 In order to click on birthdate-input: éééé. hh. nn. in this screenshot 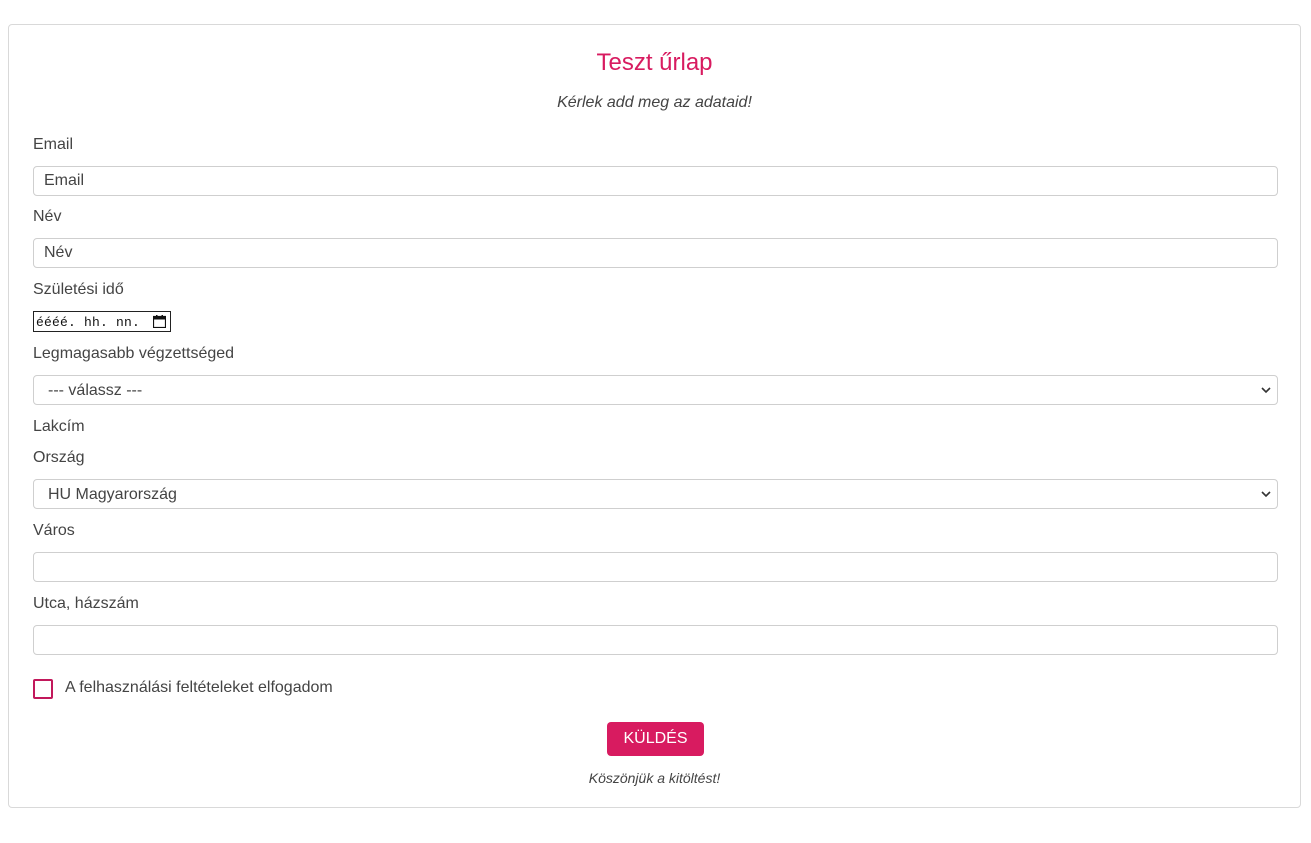, I will do `click(102, 321)`.